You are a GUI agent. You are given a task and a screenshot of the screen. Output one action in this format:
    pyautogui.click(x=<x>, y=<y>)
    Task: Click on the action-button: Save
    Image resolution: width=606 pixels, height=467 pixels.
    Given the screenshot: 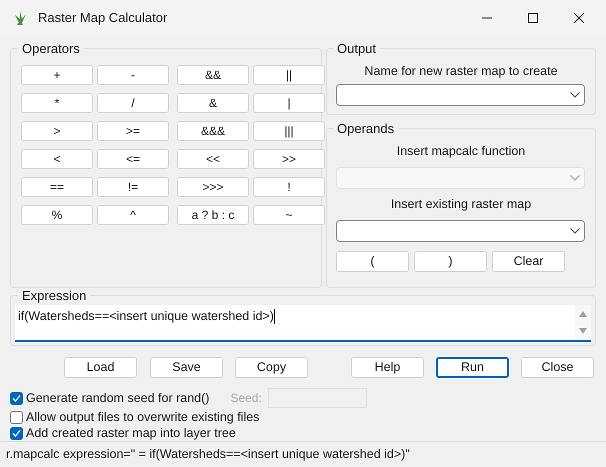 What is the action you would take?
    pyautogui.click(x=186, y=367)
    